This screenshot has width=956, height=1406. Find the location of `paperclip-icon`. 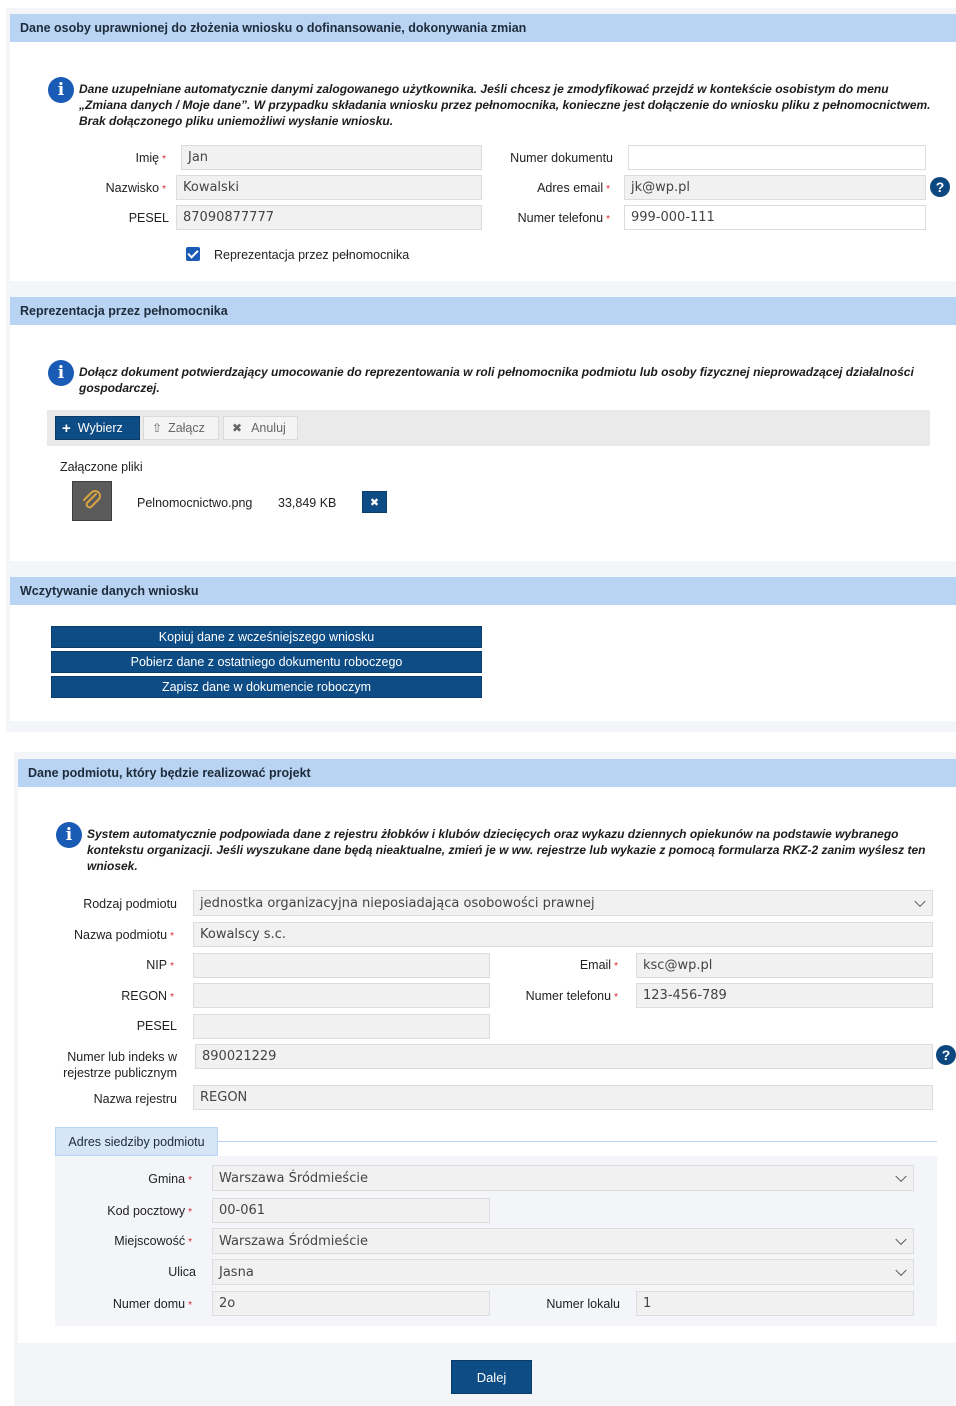

paperclip-icon is located at coordinates (92, 501).